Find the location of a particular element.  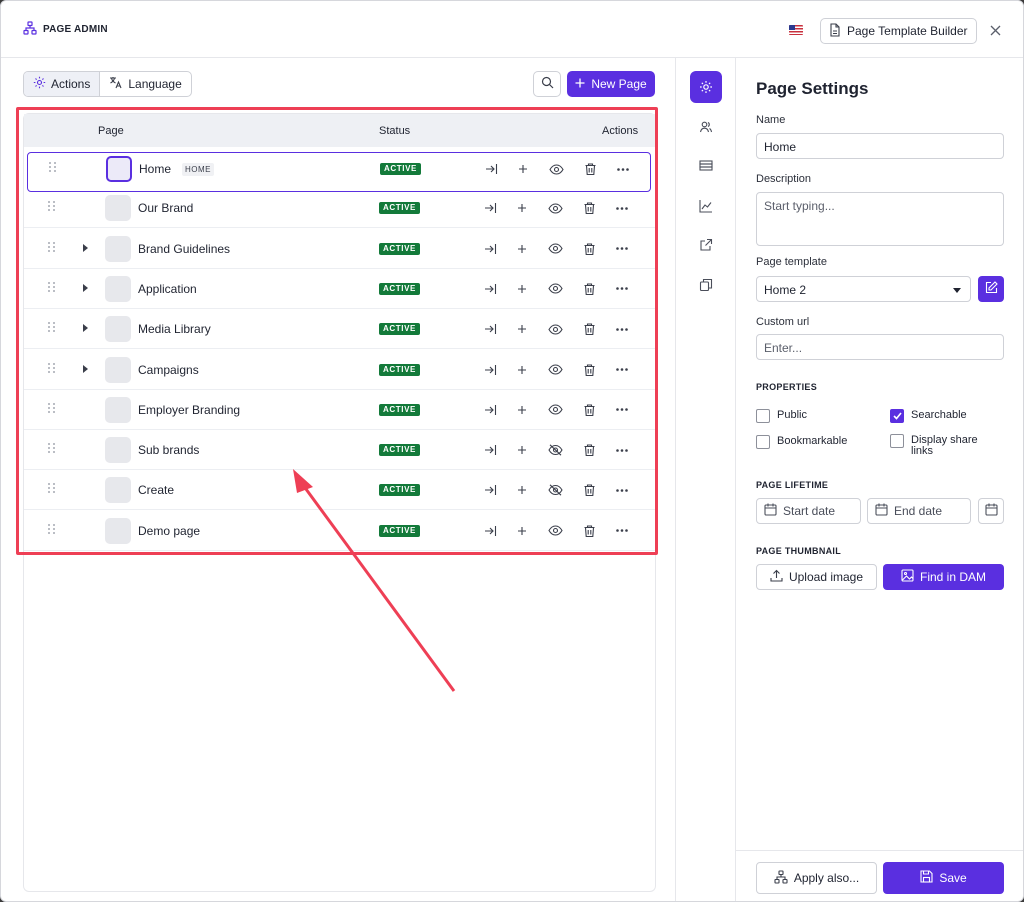

name-field: Home is located at coordinates (880, 146).